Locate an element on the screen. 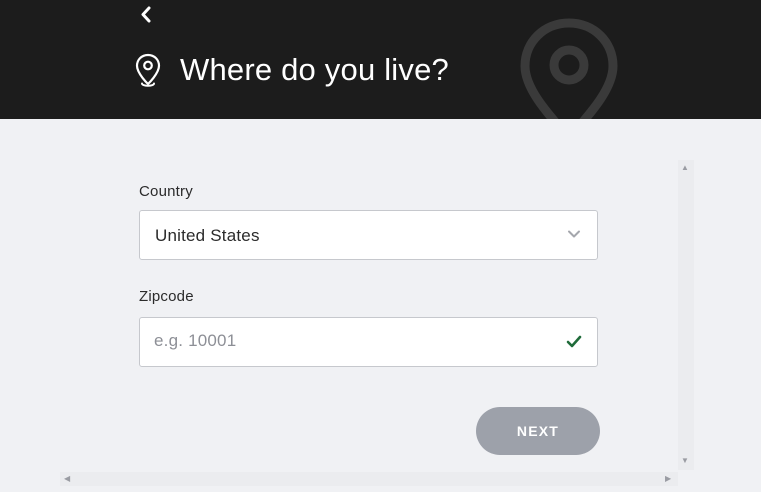  zipcode-input is located at coordinates (352, 341).